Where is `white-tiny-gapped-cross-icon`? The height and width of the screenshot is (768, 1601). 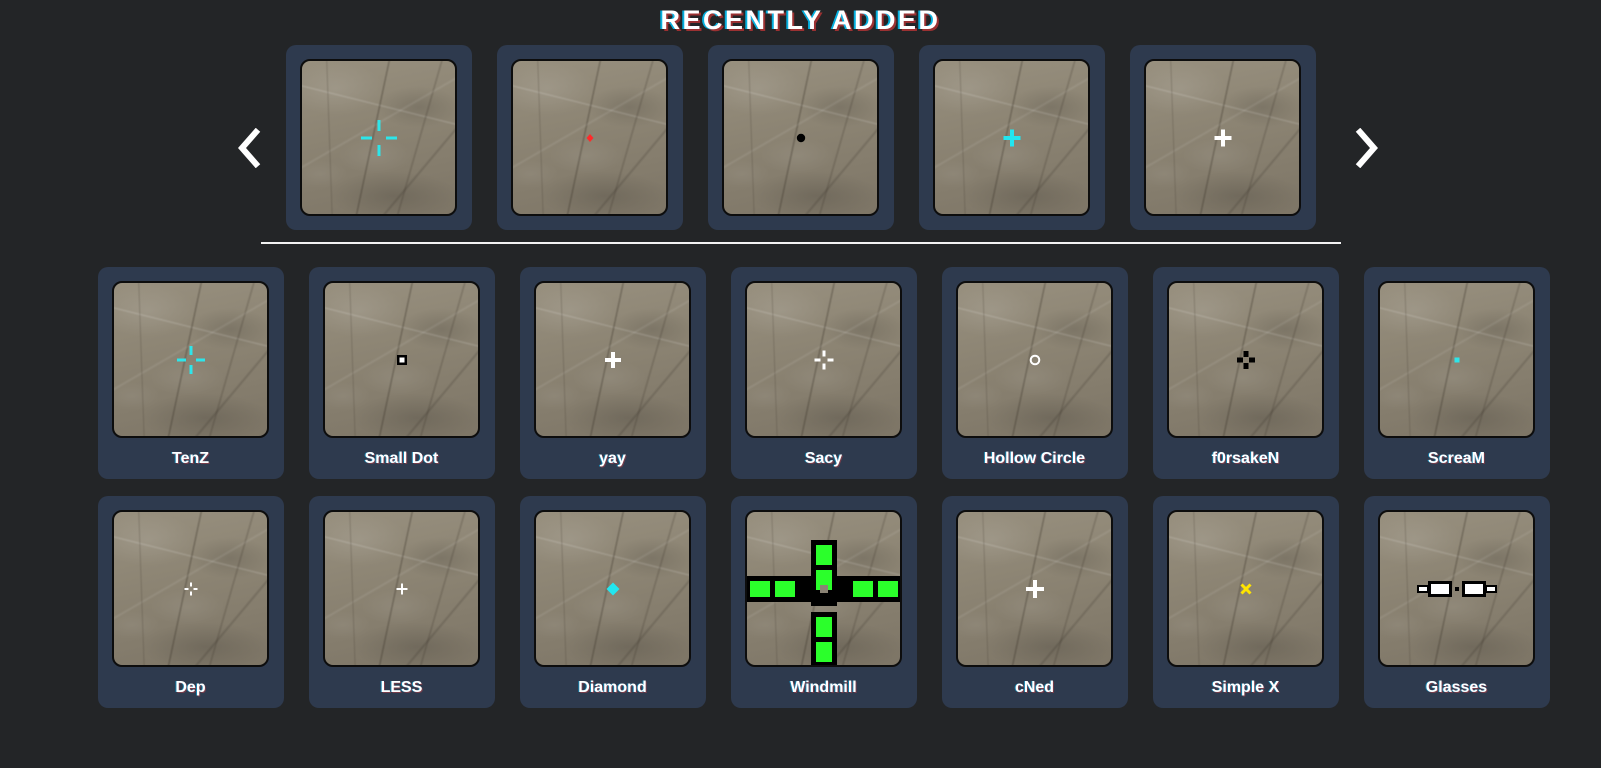
white-tiny-gapped-cross-icon is located at coordinates (190, 588).